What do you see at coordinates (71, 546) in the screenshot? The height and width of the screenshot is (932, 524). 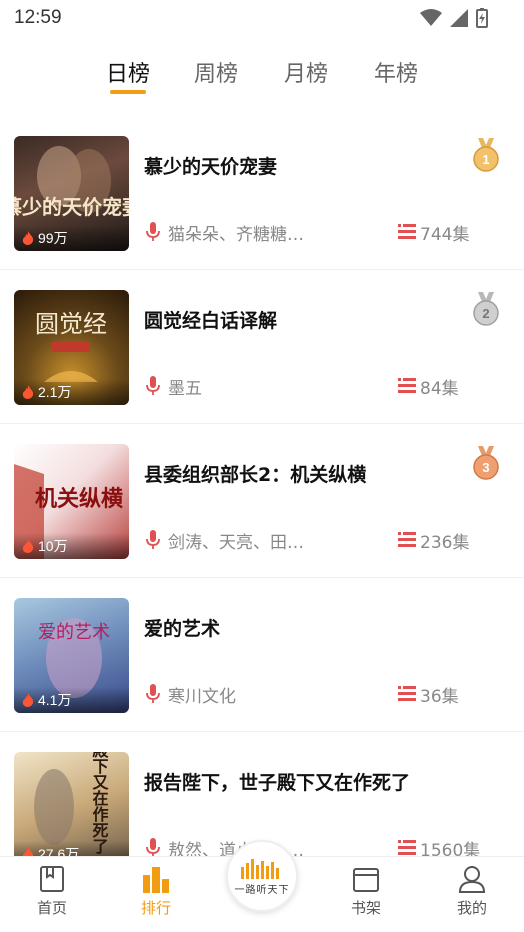 I see `play-count: 10万` at bounding box center [71, 546].